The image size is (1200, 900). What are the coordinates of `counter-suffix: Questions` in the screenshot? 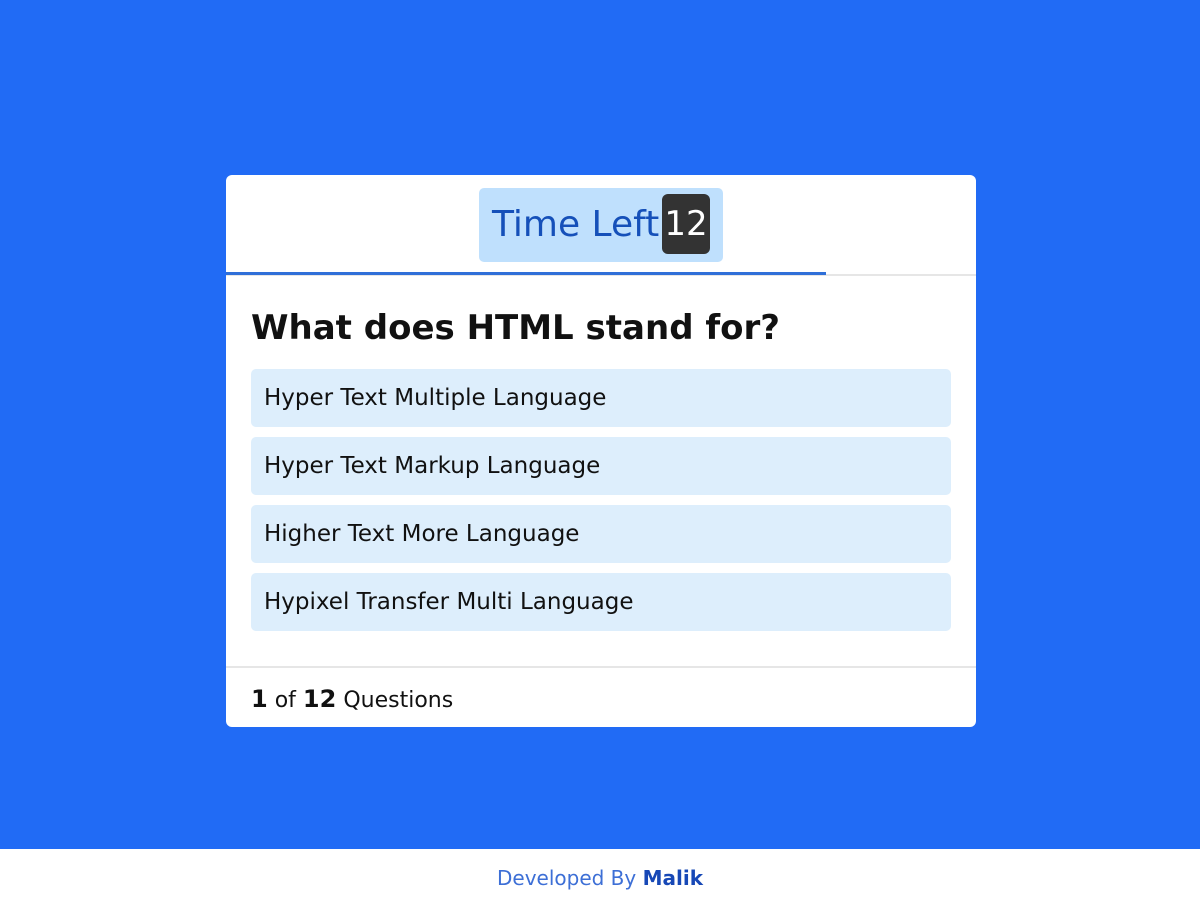 It's located at (398, 700).